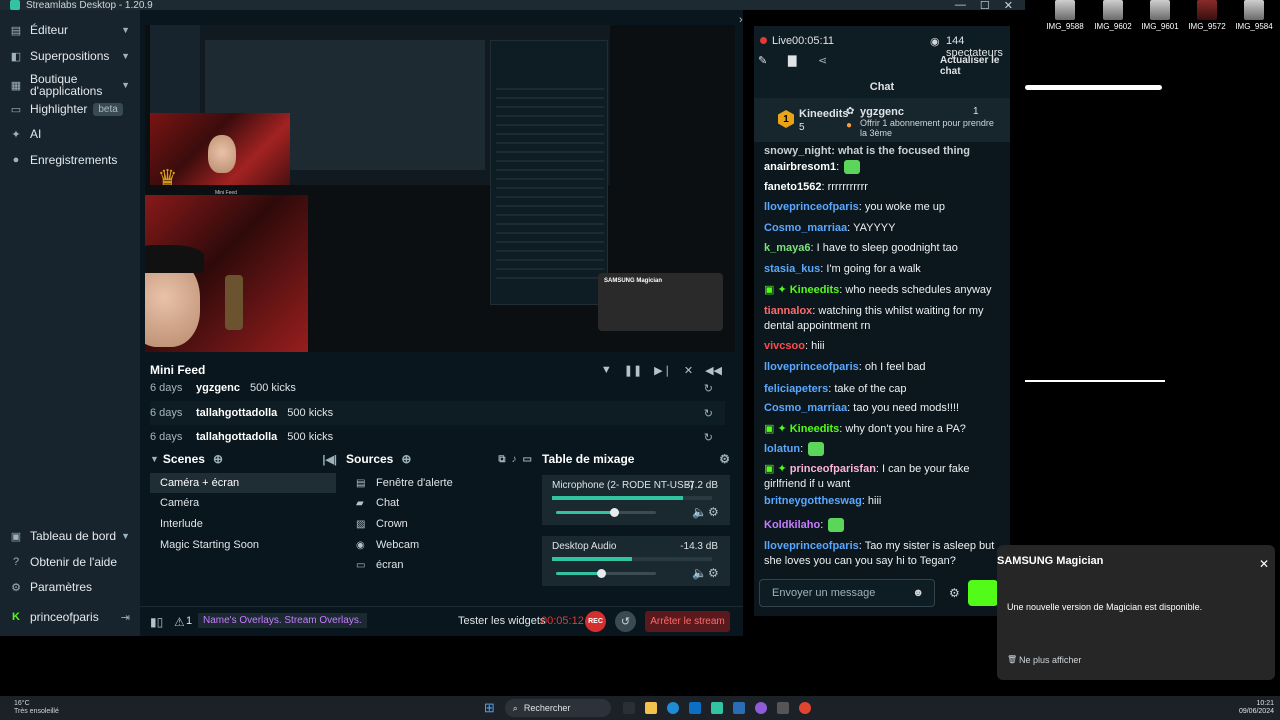 The width and height of the screenshot is (1280, 720). Describe the element at coordinates (243, 483) in the screenshot. I see `scene-item-active: Caméra + écran` at that location.